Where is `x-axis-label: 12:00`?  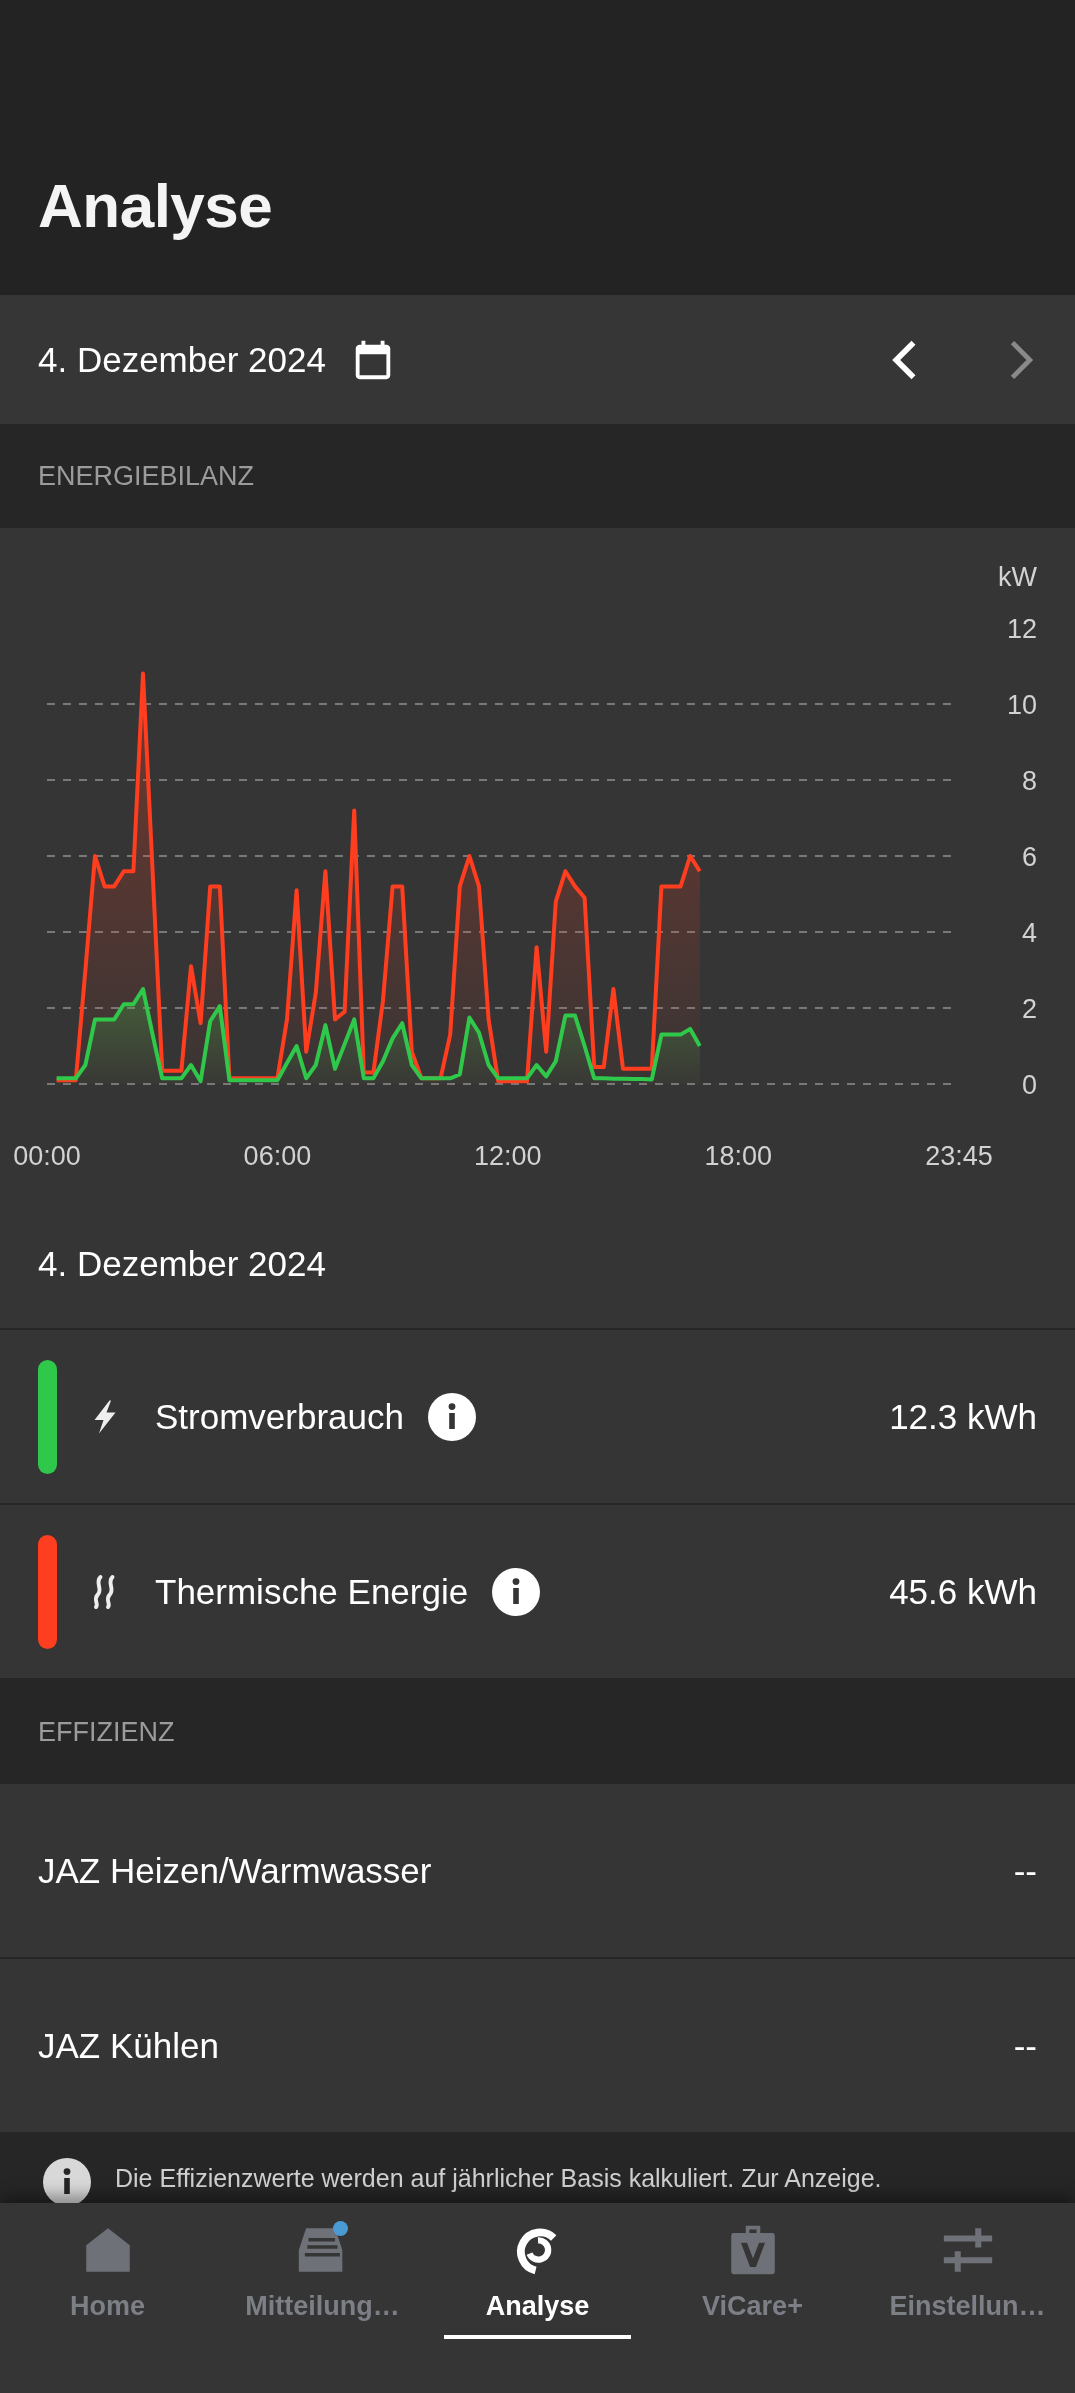 x-axis-label: 12:00 is located at coordinates (508, 1156).